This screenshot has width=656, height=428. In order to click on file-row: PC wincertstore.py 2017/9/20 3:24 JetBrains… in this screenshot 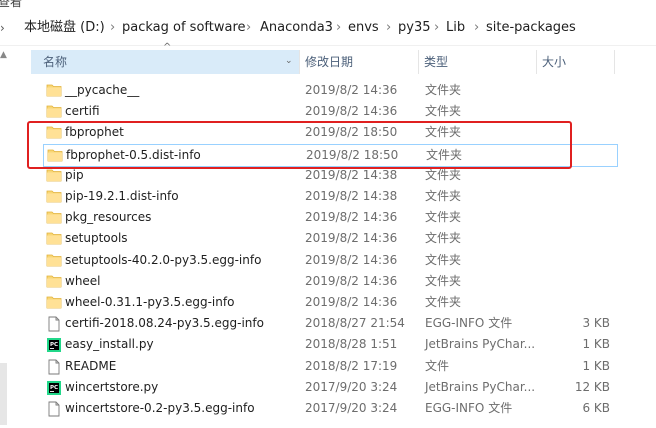, I will do `click(329, 387)`.